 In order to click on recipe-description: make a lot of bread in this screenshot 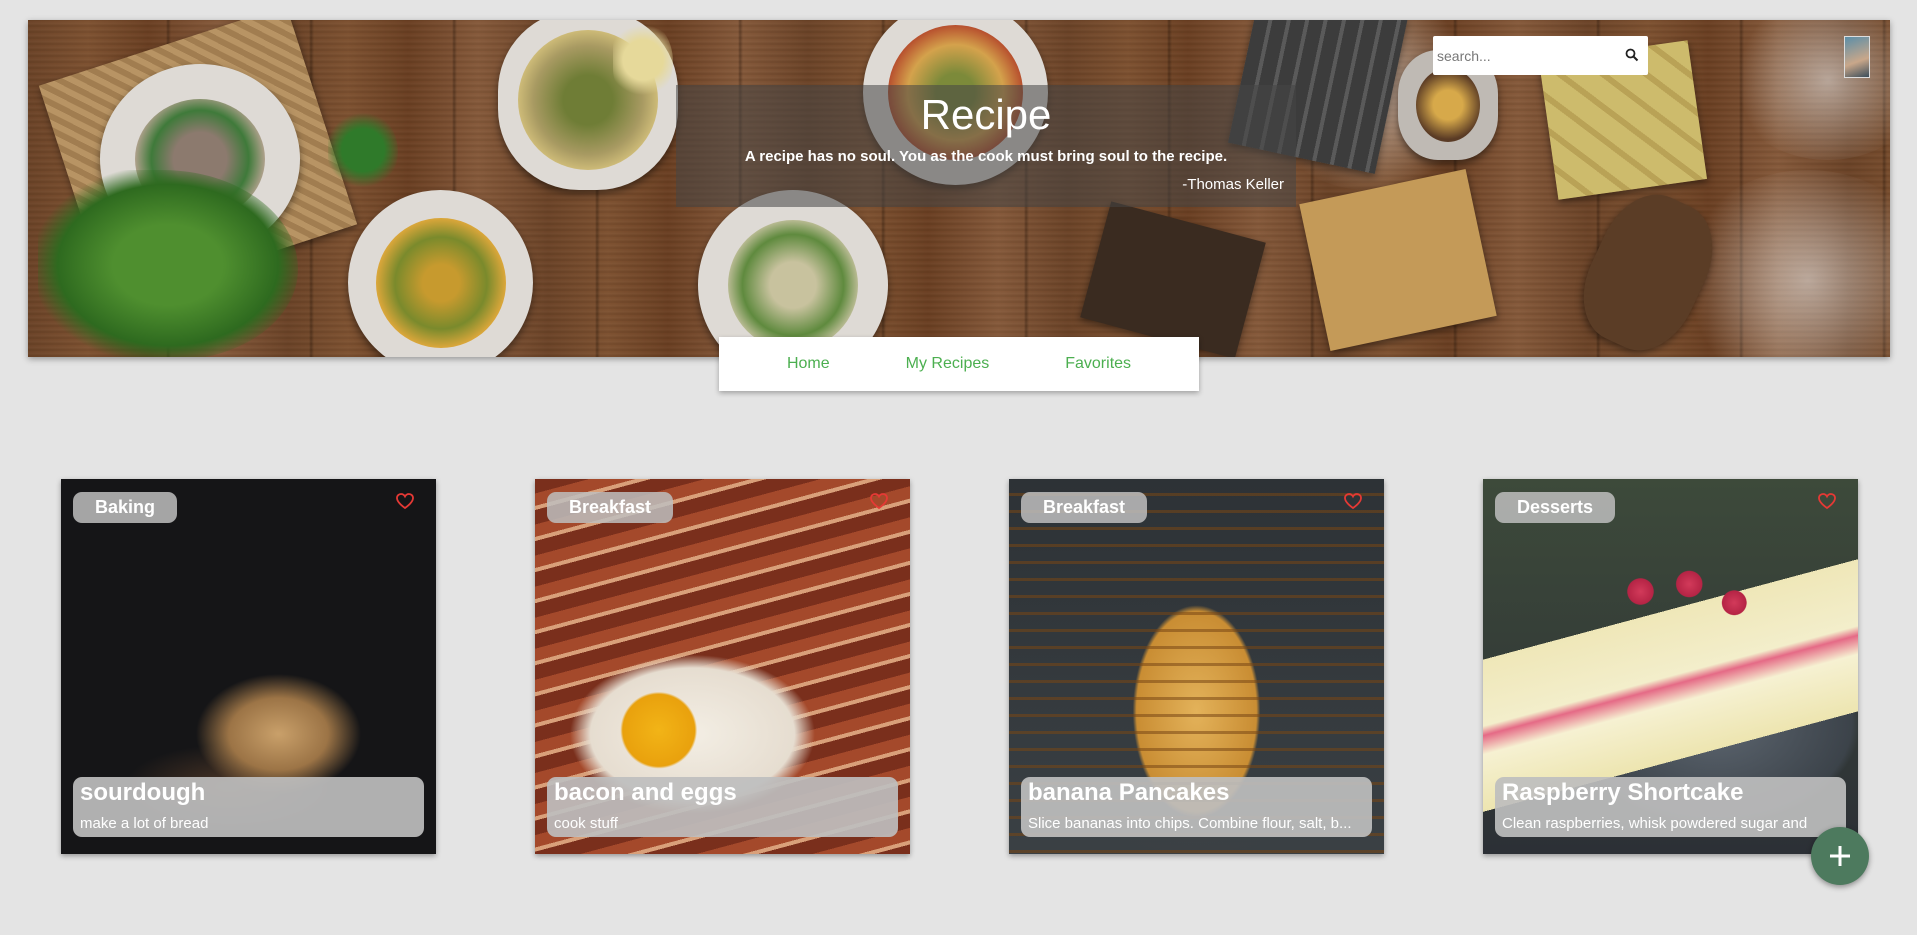, I will do `click(144, 823)`.